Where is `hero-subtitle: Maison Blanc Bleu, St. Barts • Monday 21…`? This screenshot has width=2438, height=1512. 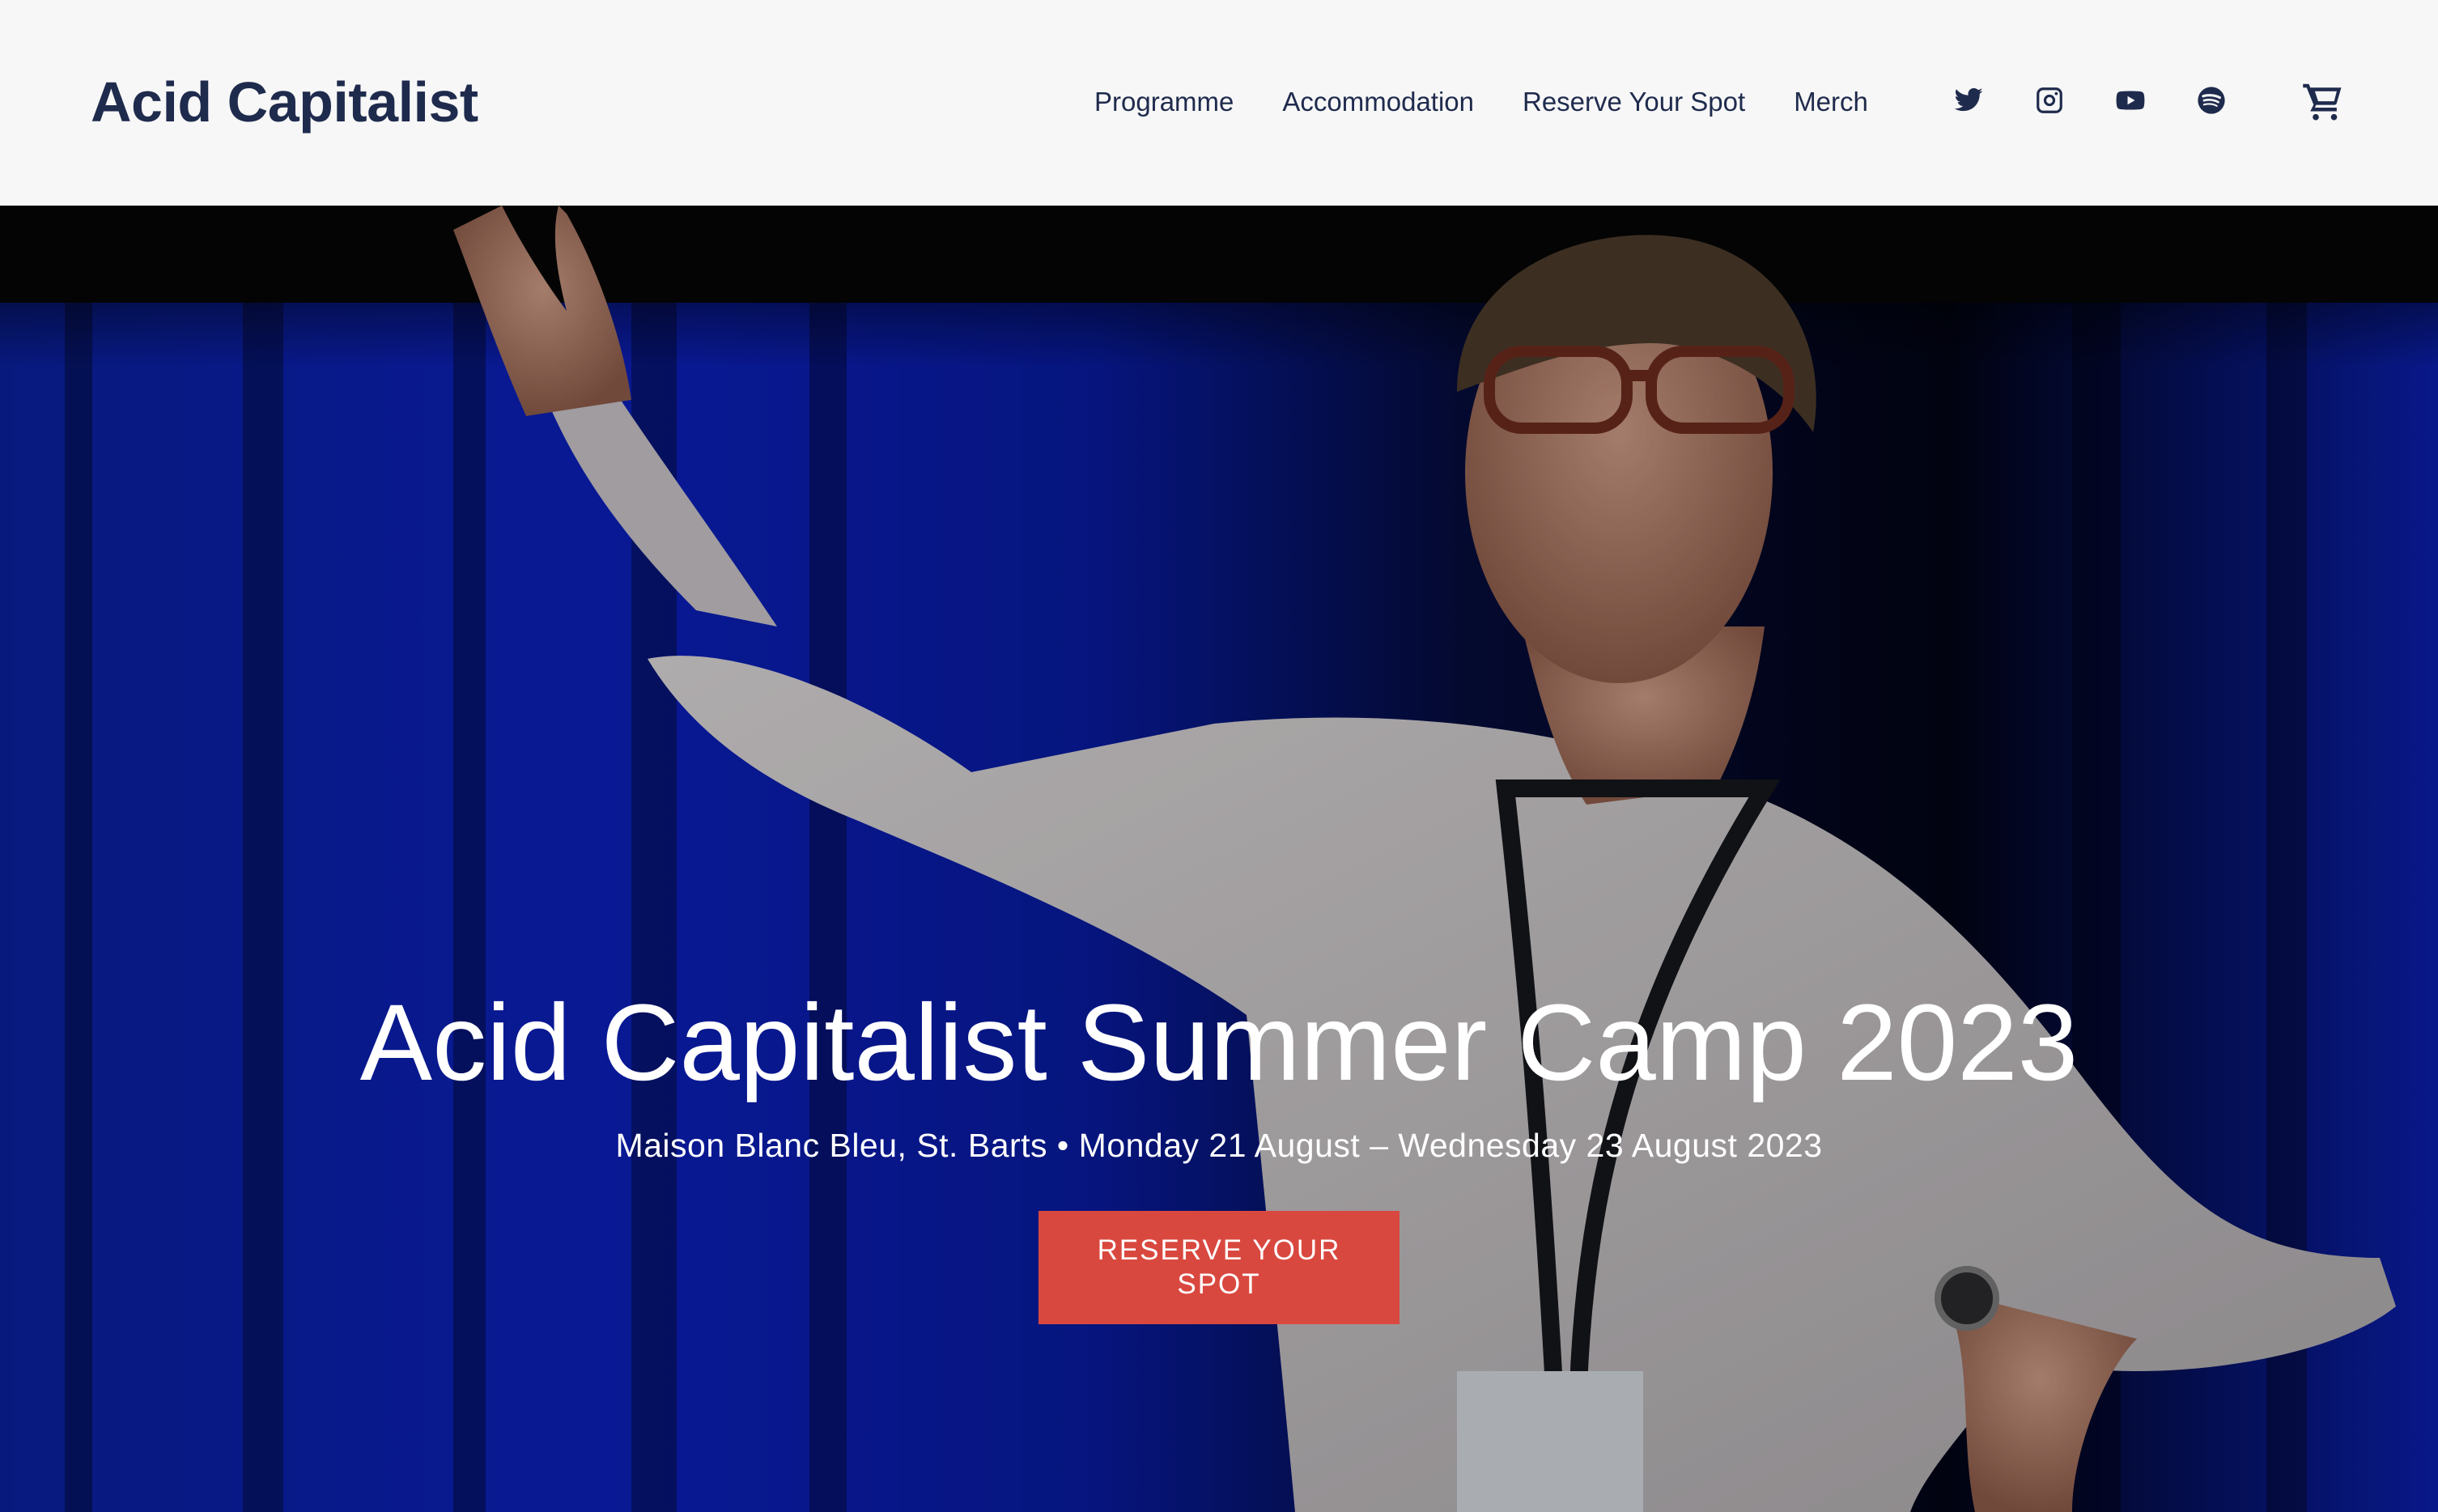
hero-subtitle: Maison Blanc Bleu, St. Barts • Monday 21… is located at coordinates (1219, 1145).